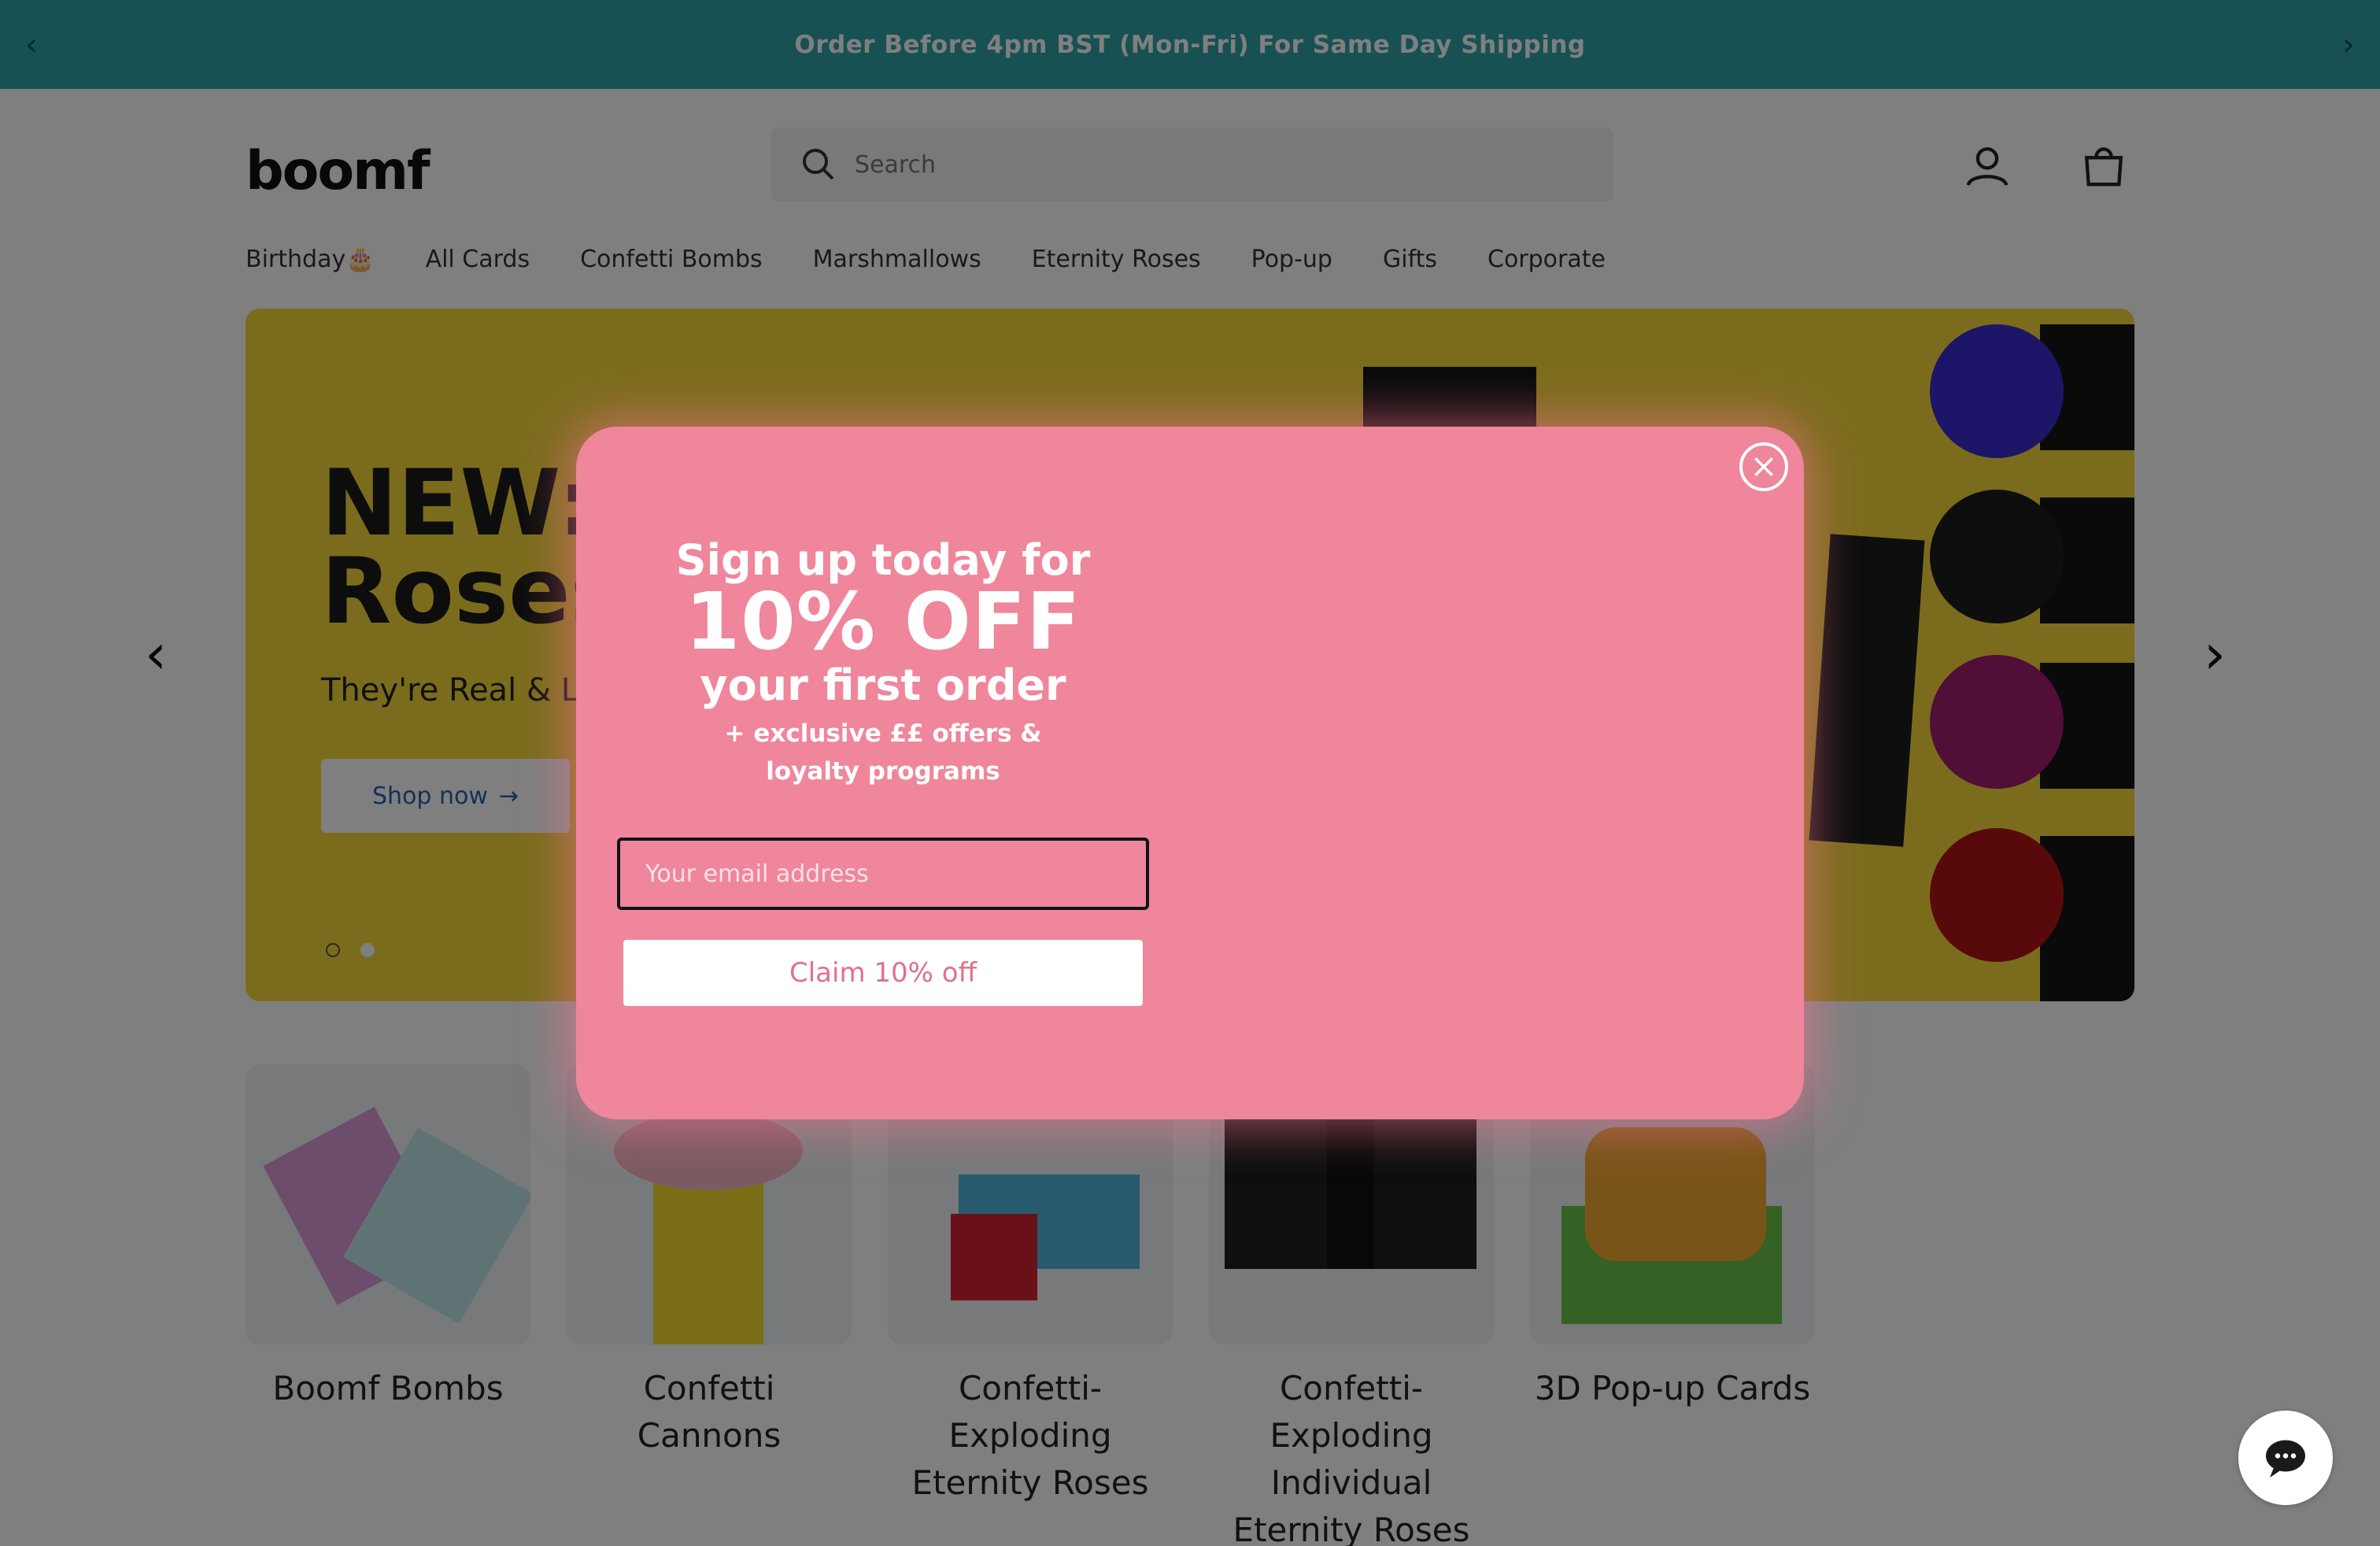  What do you see at coordinates (883, 973) in the screenshot?
I see `claim-discount-button: Claim 10% off` at bounding box center [883, 973].